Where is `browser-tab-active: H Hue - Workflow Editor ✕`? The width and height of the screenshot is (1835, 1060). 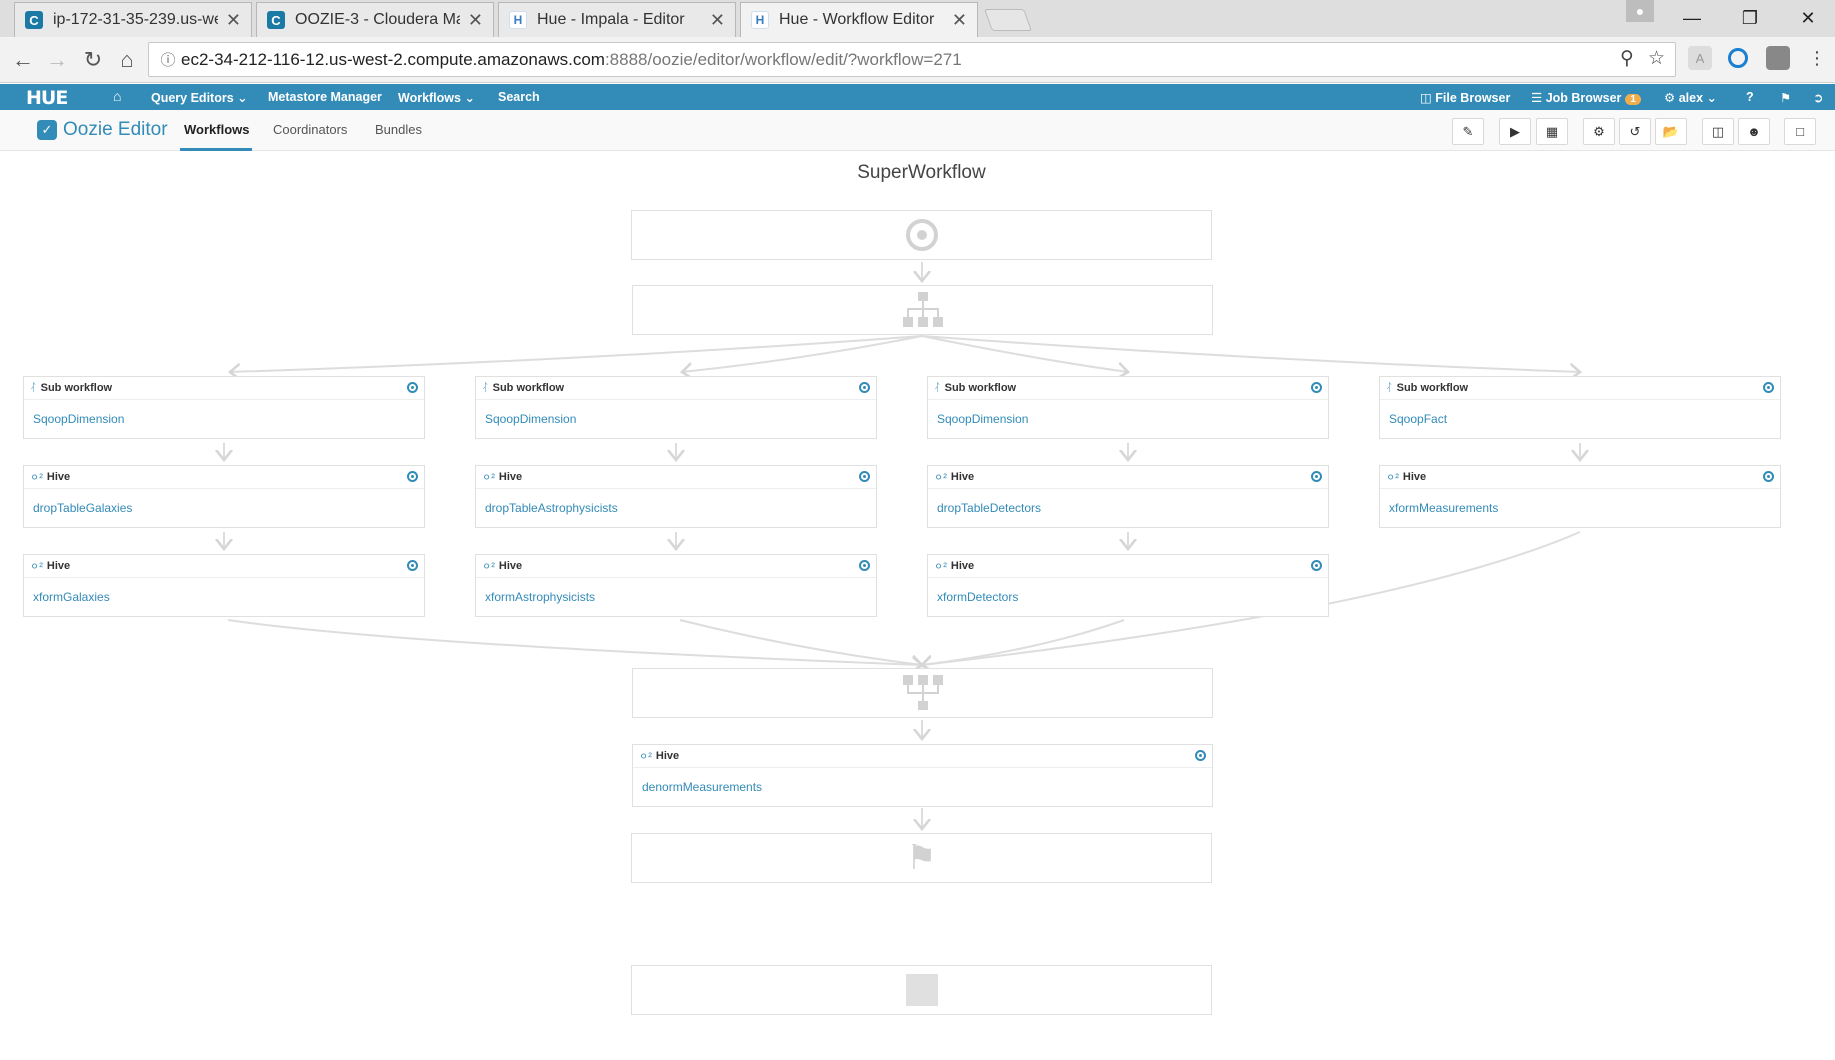 browser-tab-active: H Hue - Workflow Editor ✕ is located at coordinates (859, 19).